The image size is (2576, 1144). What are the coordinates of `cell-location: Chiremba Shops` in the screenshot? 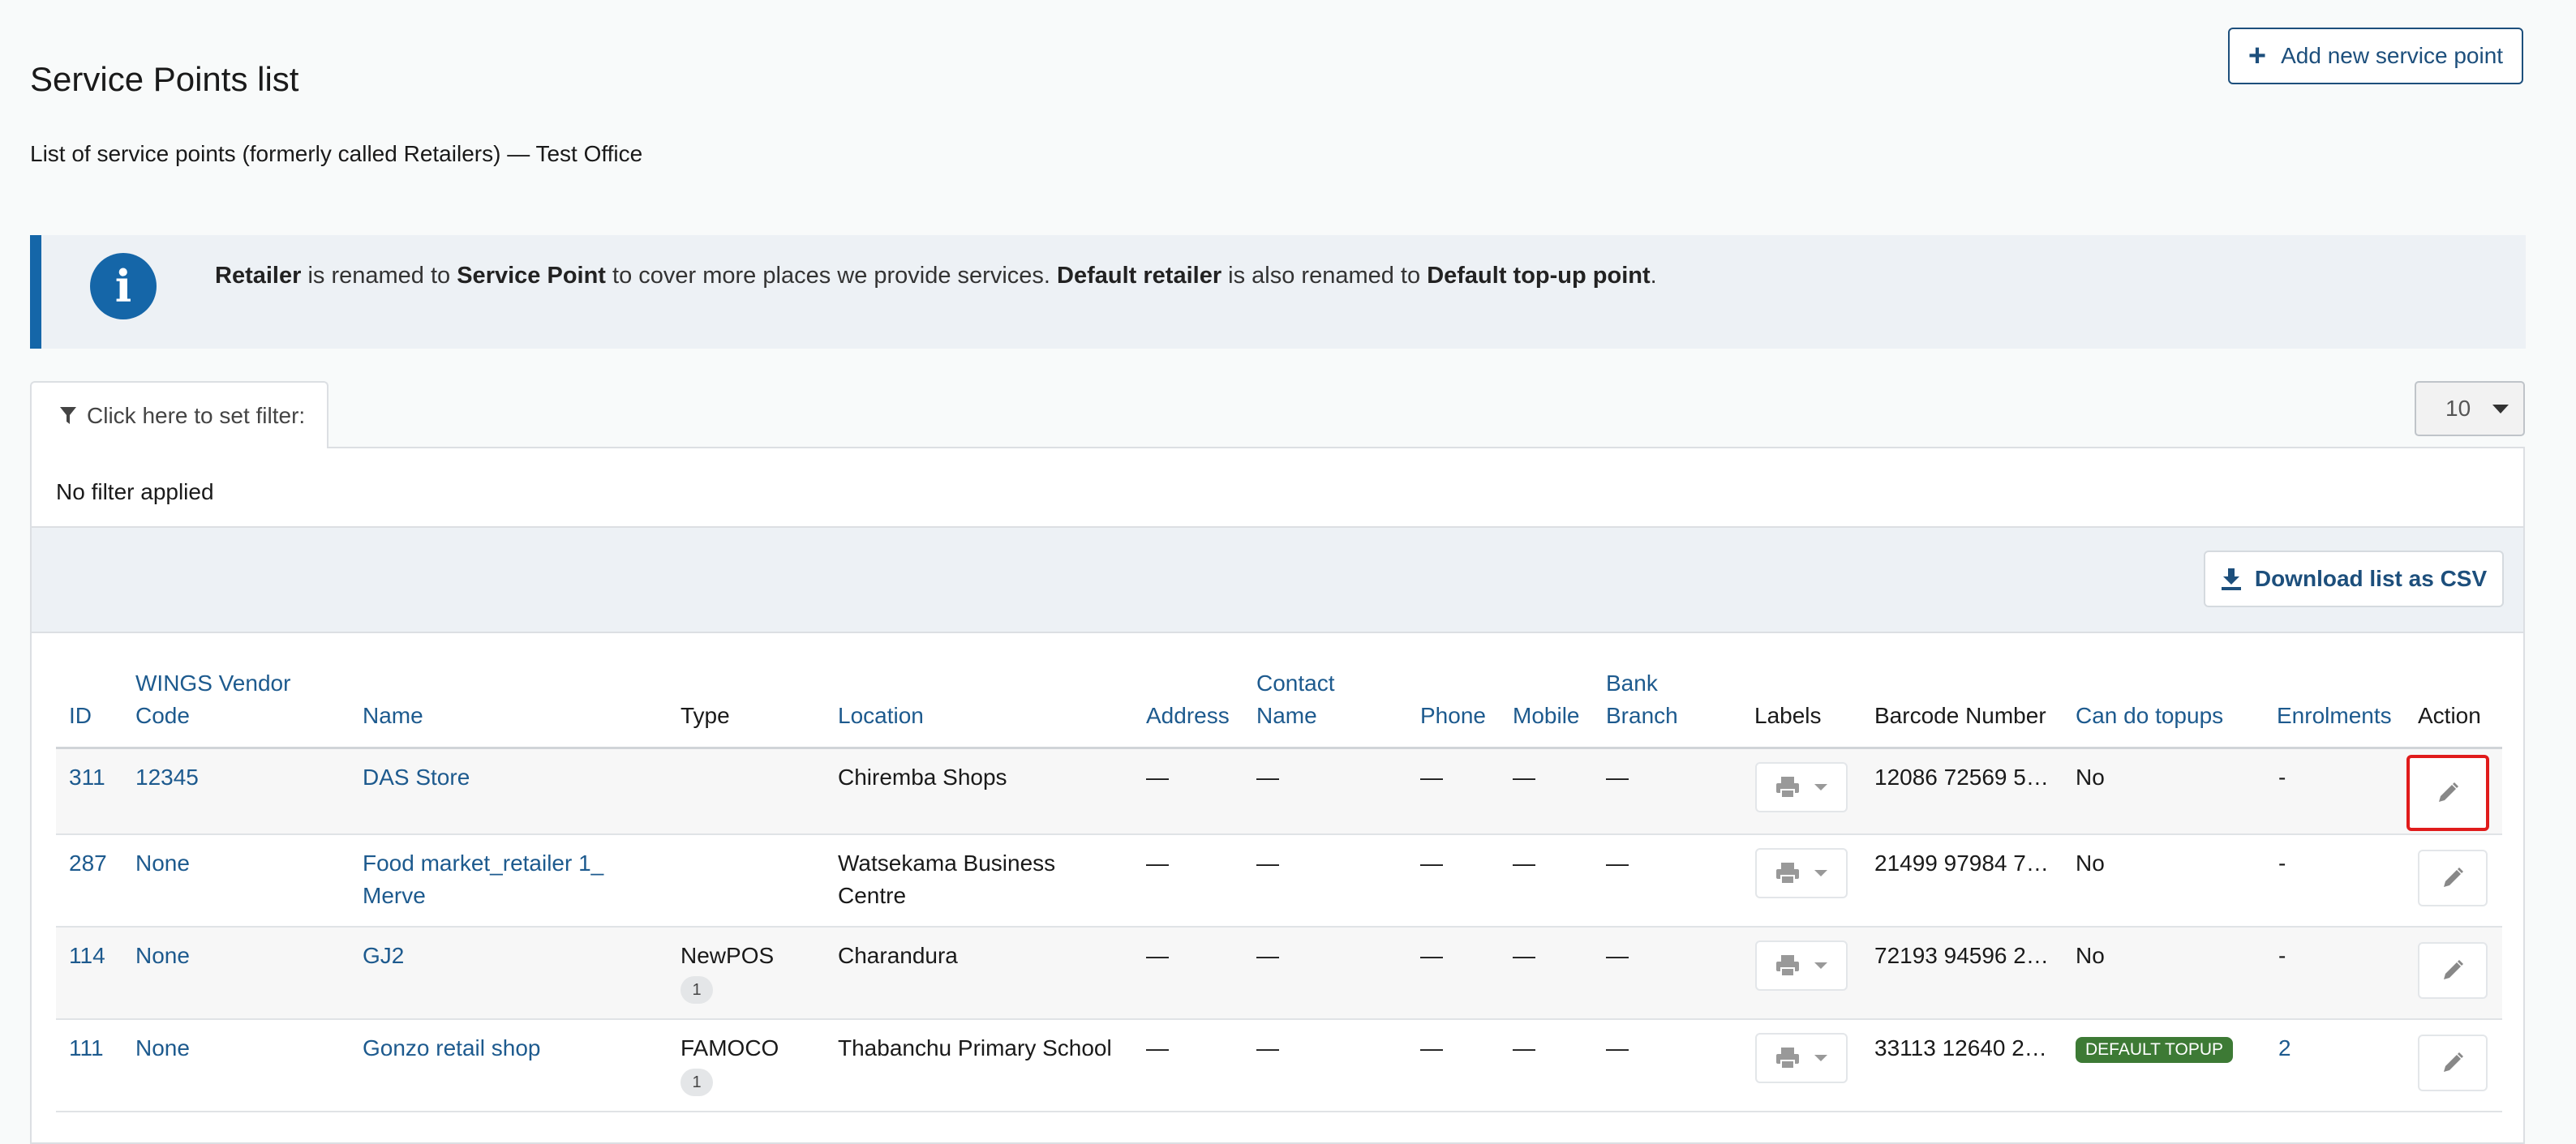 It's located at (923, 777).